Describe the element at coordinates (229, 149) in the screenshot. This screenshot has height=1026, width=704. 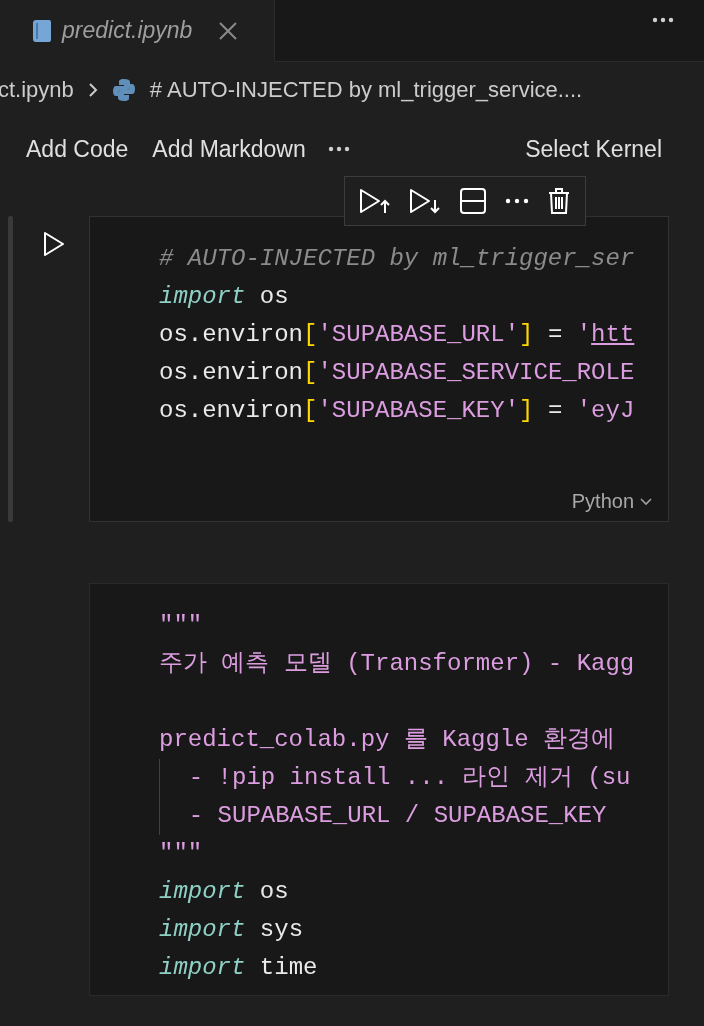
I see `toolbar-button: Add Markdown` at that location.